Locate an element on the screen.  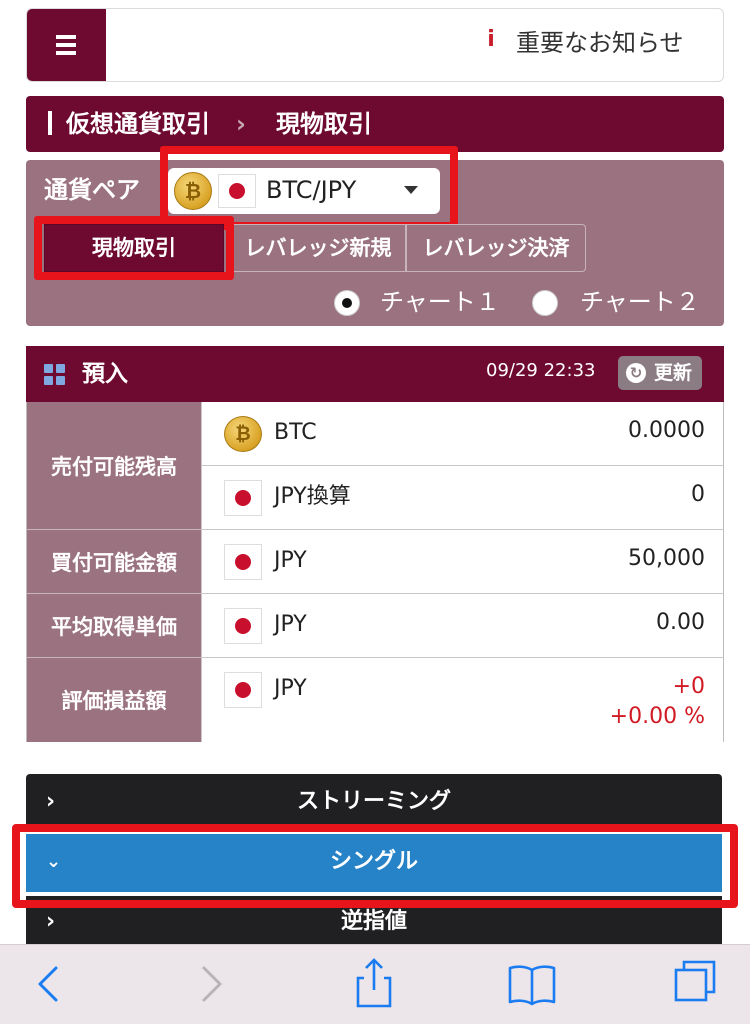
chart1-radio is located at coordinates (347, 303).